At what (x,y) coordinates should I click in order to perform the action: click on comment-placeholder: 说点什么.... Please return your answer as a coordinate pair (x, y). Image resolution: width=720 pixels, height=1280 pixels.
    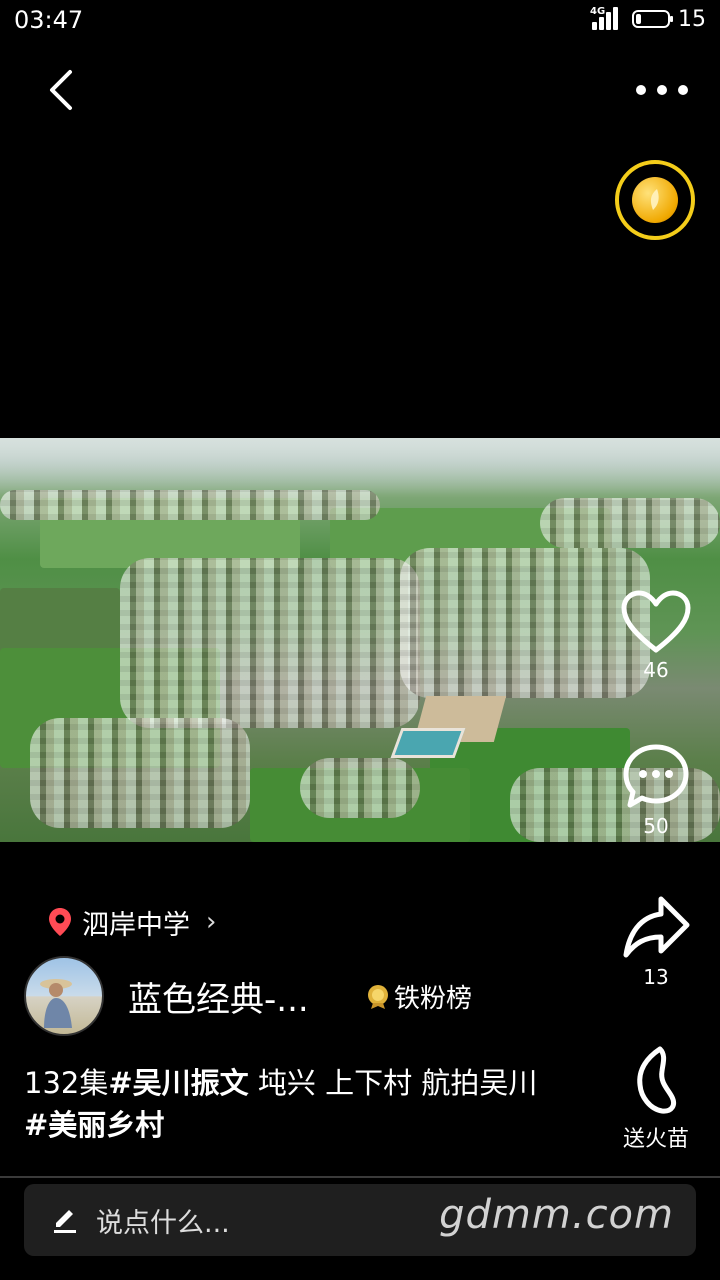
    Looking at the image, I should click on (163, 1223).